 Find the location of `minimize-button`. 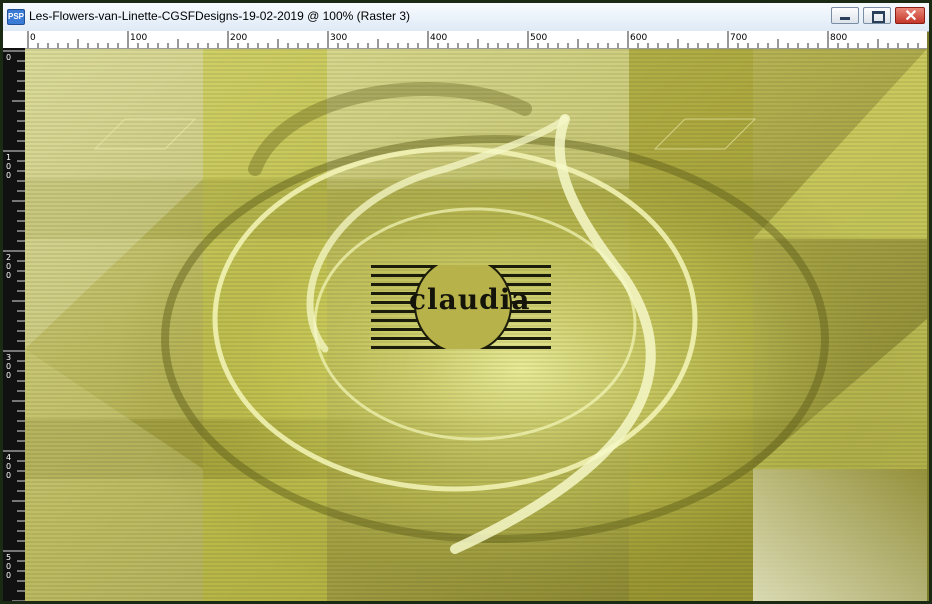

minimize-button is located at coordinates (845, 15).